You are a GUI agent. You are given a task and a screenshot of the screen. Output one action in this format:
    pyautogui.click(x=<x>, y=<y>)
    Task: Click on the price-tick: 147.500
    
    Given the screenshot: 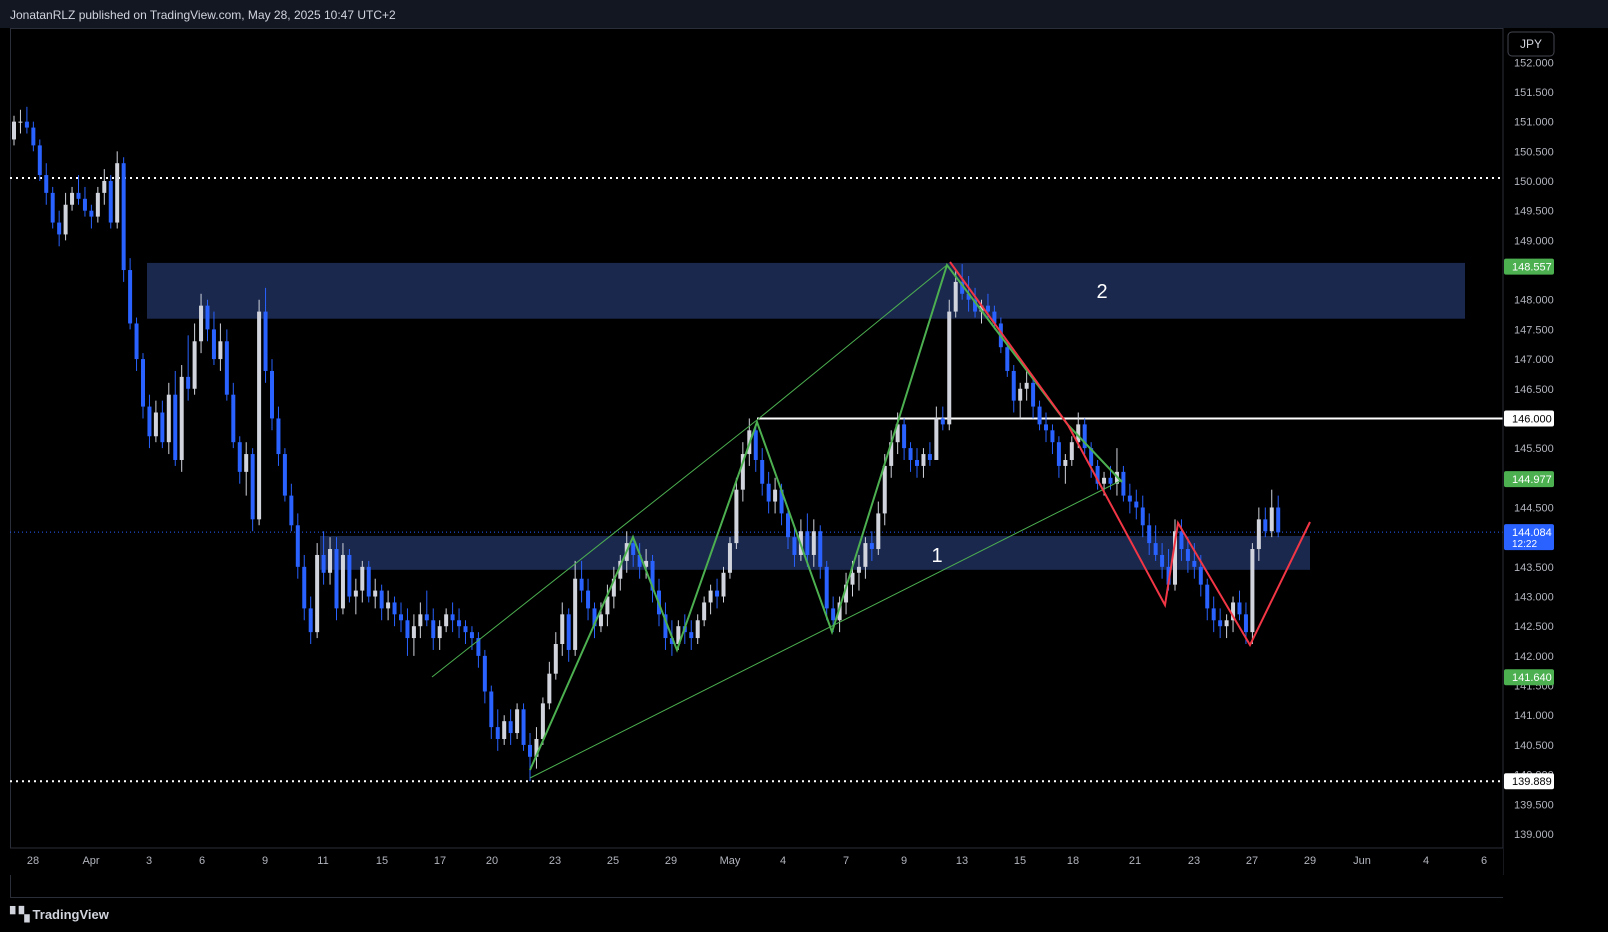 What is the action you would take?
    pyautogui.click(x=1534, y=330)
    